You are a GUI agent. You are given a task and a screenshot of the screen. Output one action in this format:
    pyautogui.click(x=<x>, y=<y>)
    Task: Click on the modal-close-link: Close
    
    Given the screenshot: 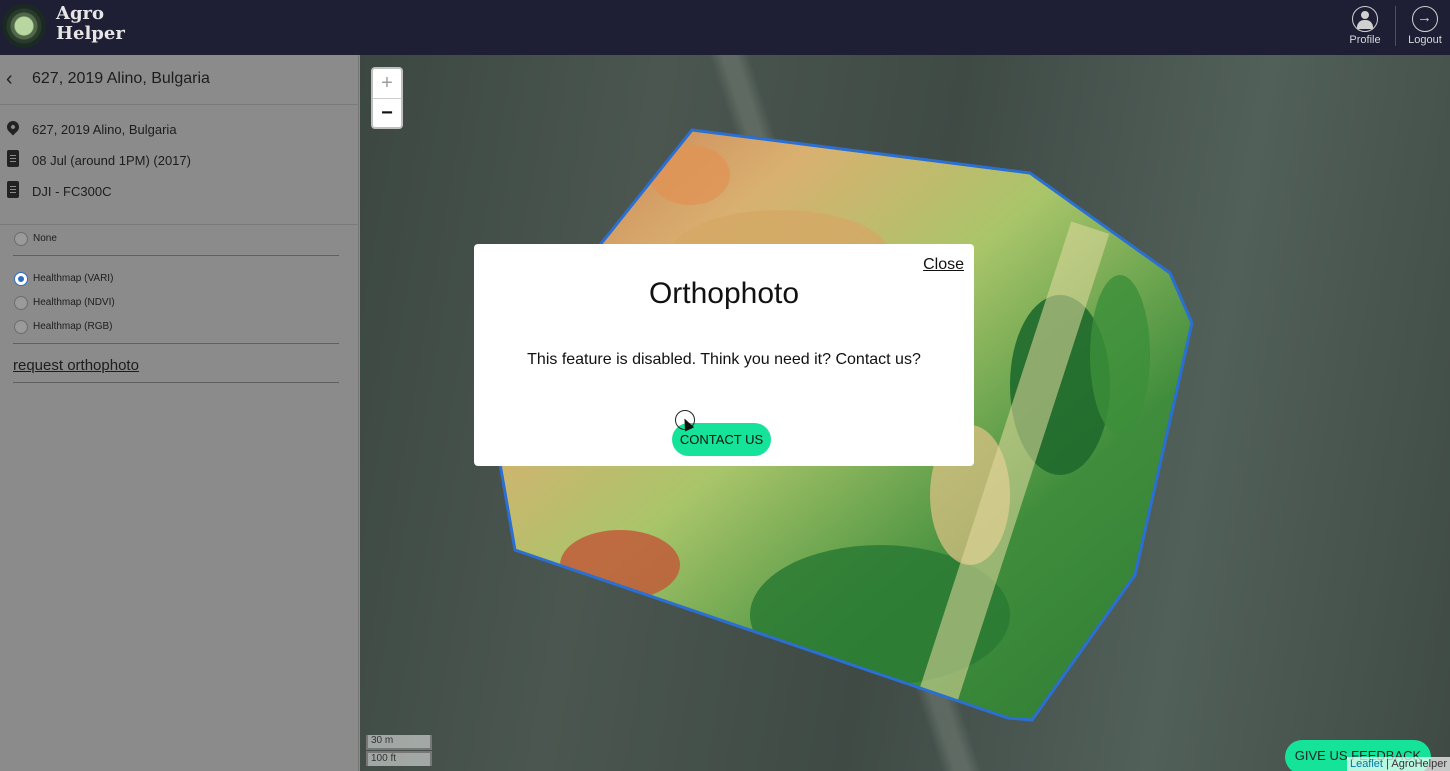 What is the action you would take?
    pyautogui.click(x=943, y=265)
    